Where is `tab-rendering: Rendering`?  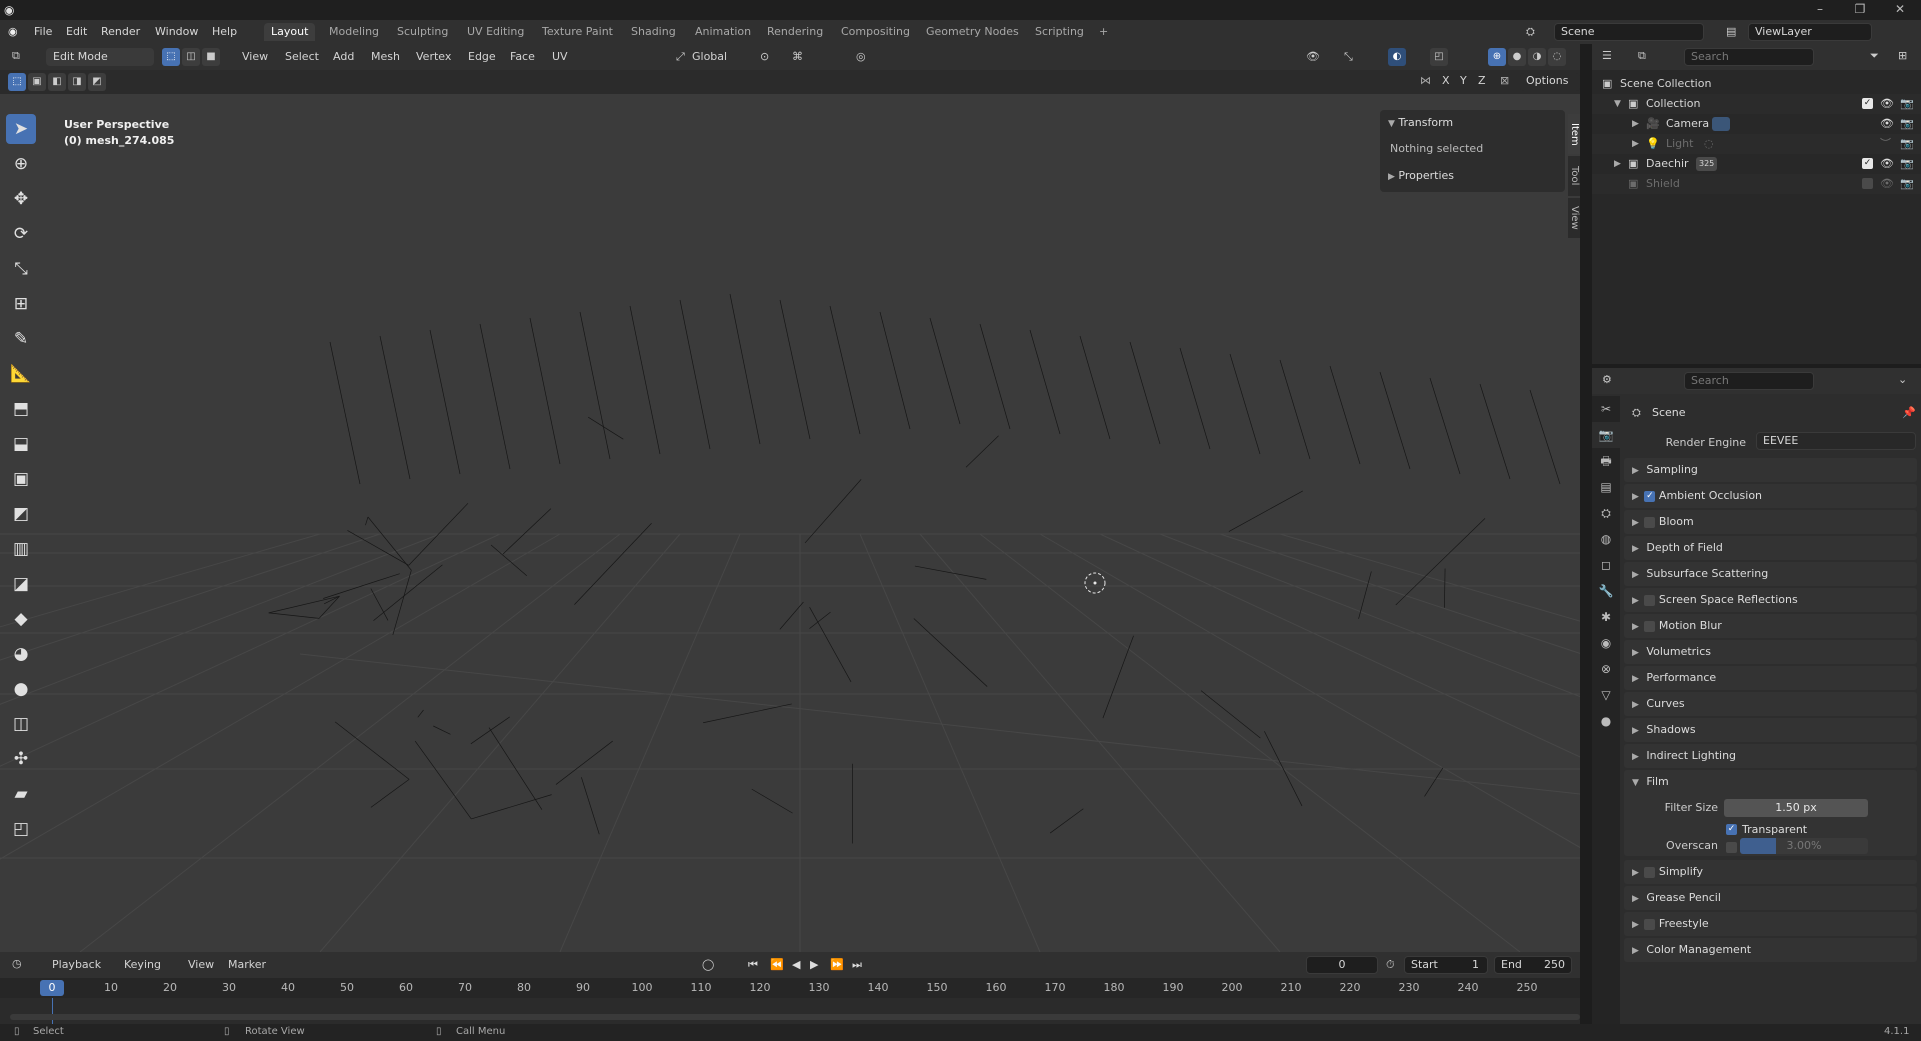 tab-rendering: Rendering is located at coordinates (795, 32).